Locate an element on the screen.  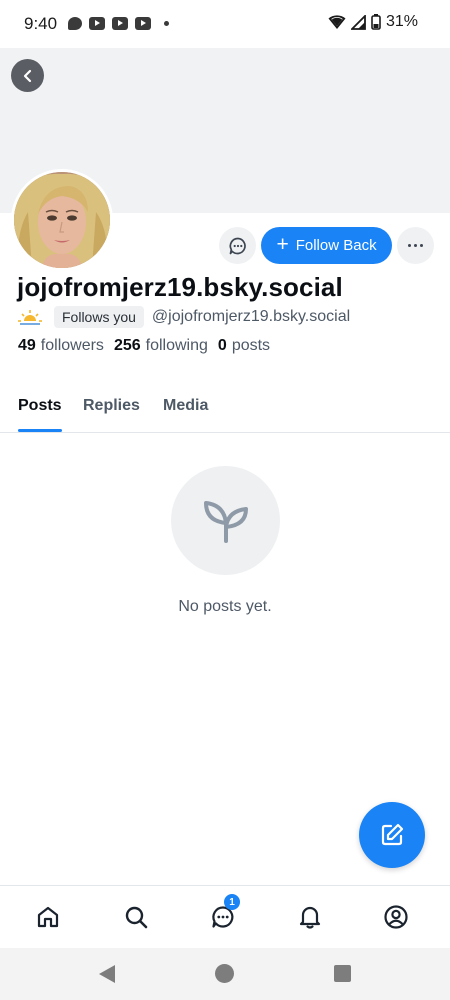
search-icon is located at coordinates (136, 917).